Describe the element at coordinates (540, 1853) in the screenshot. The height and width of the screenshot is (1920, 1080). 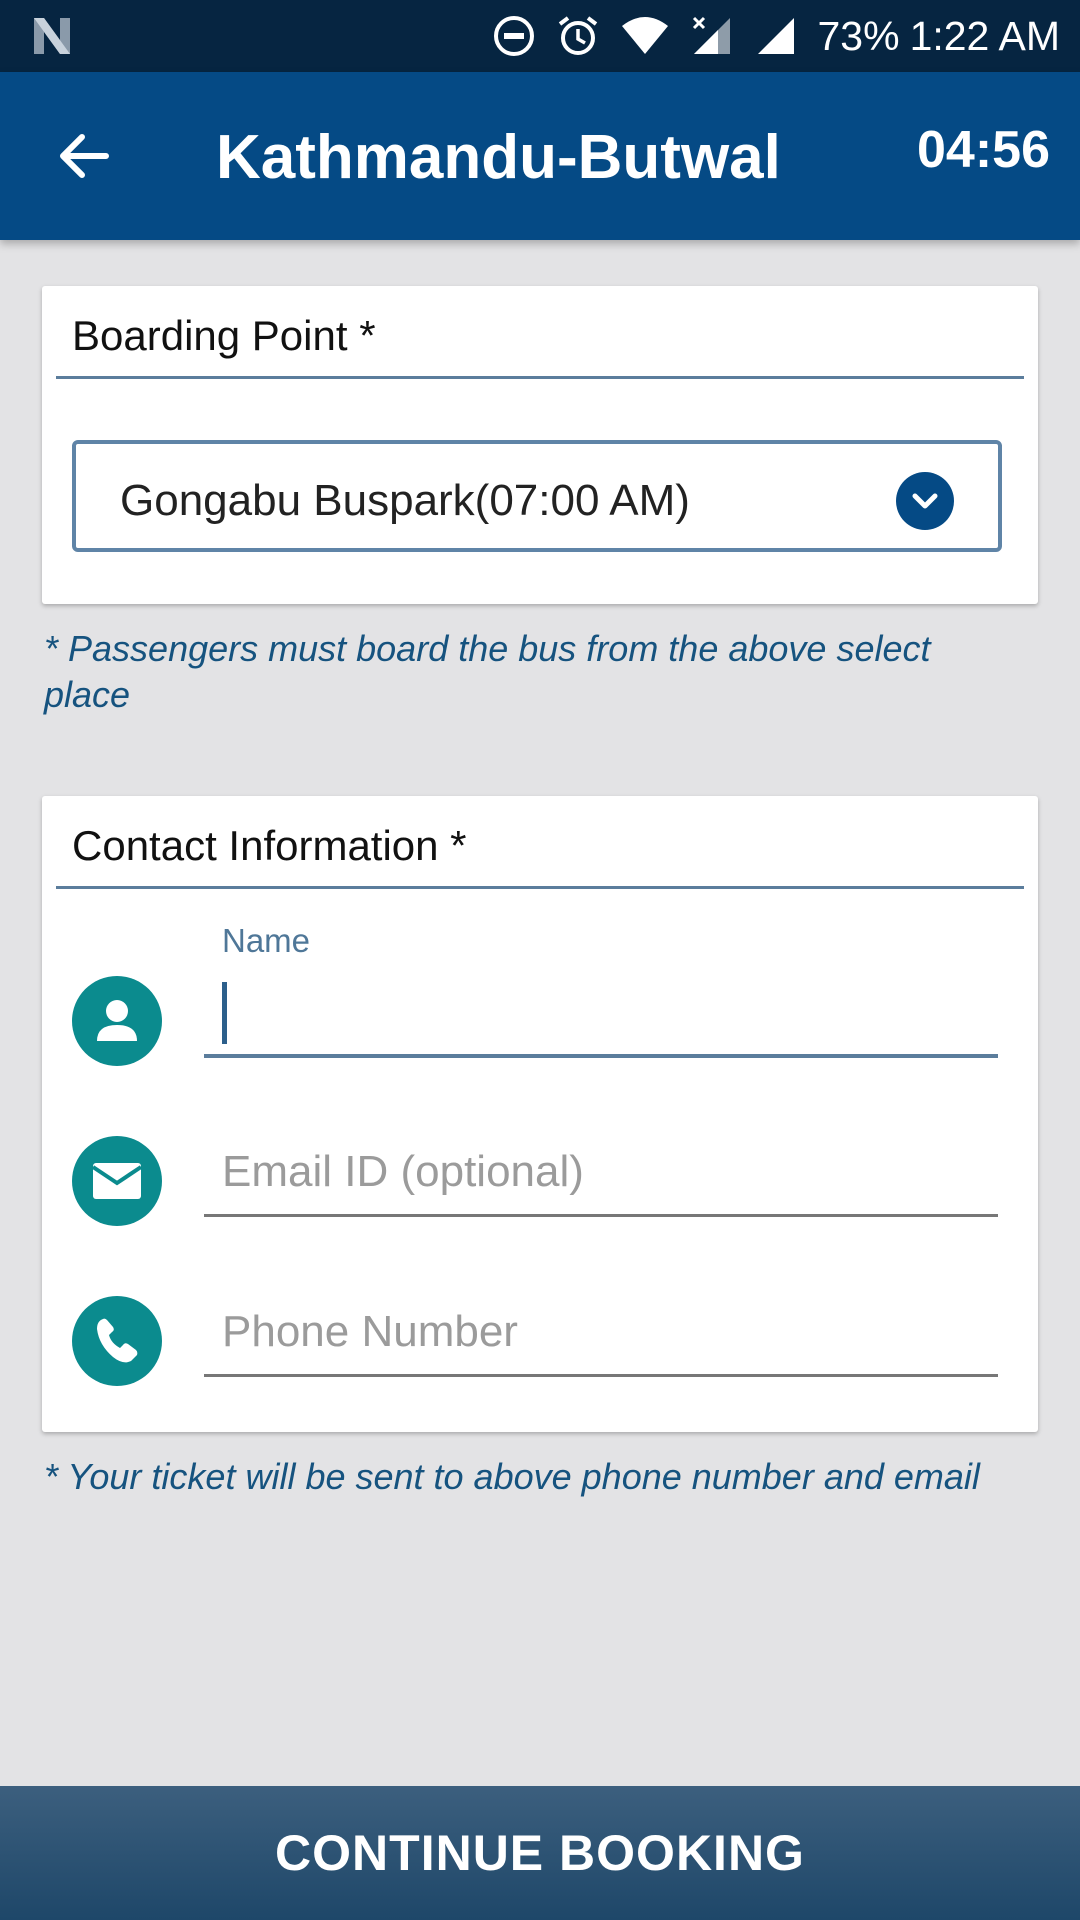
I see `continue-booking-button: CONTINUE BOOKING` at that location.